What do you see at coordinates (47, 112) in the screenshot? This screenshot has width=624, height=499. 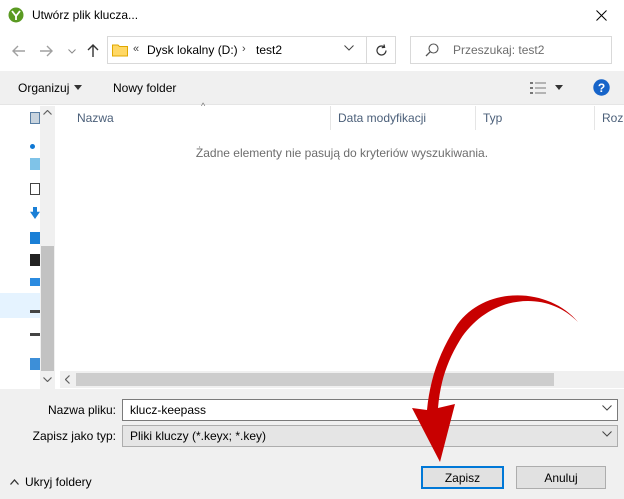 I see `scroll-up-icon` at bounding box center [47, 112].